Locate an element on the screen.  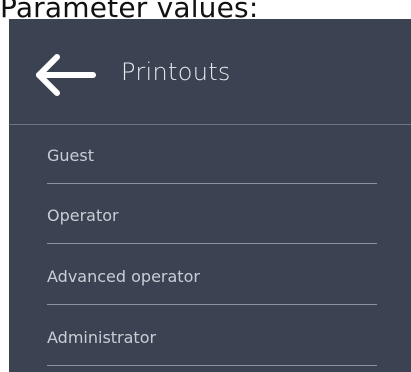
back-button is located at coordinates (64, 75).